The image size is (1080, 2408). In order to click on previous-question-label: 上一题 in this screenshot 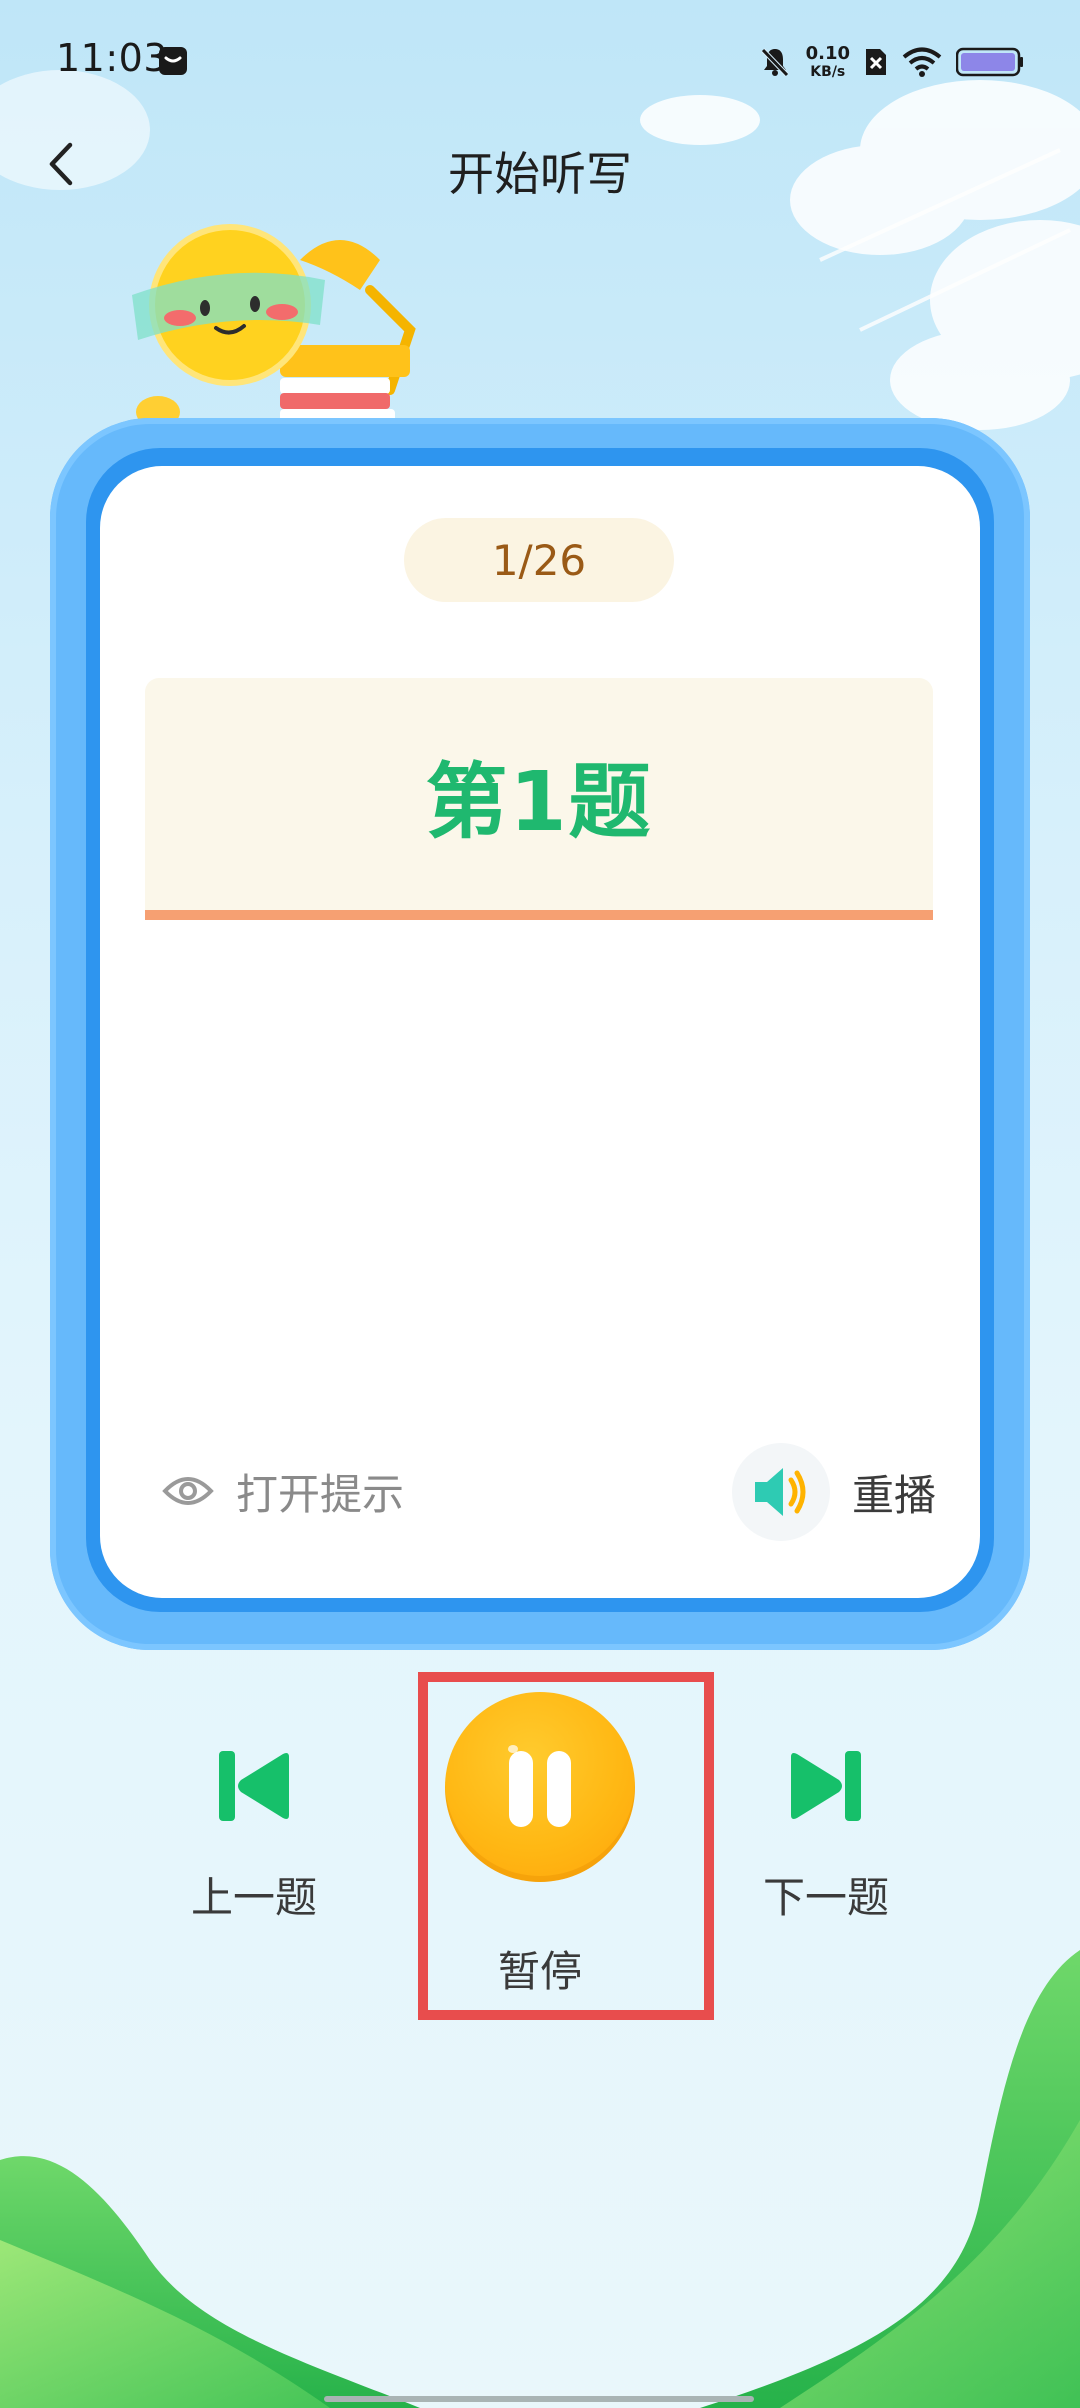, I will do `click(253, 1897)`.